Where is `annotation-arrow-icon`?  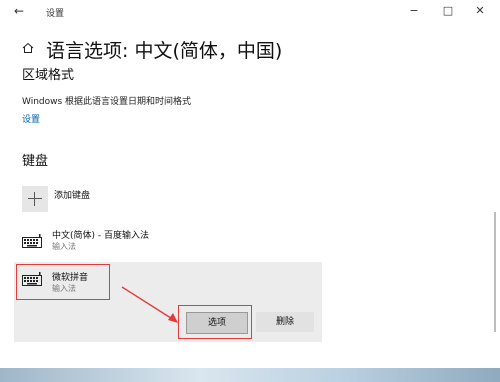
annotation-arrow-icon is located at coordinates (149, 304).